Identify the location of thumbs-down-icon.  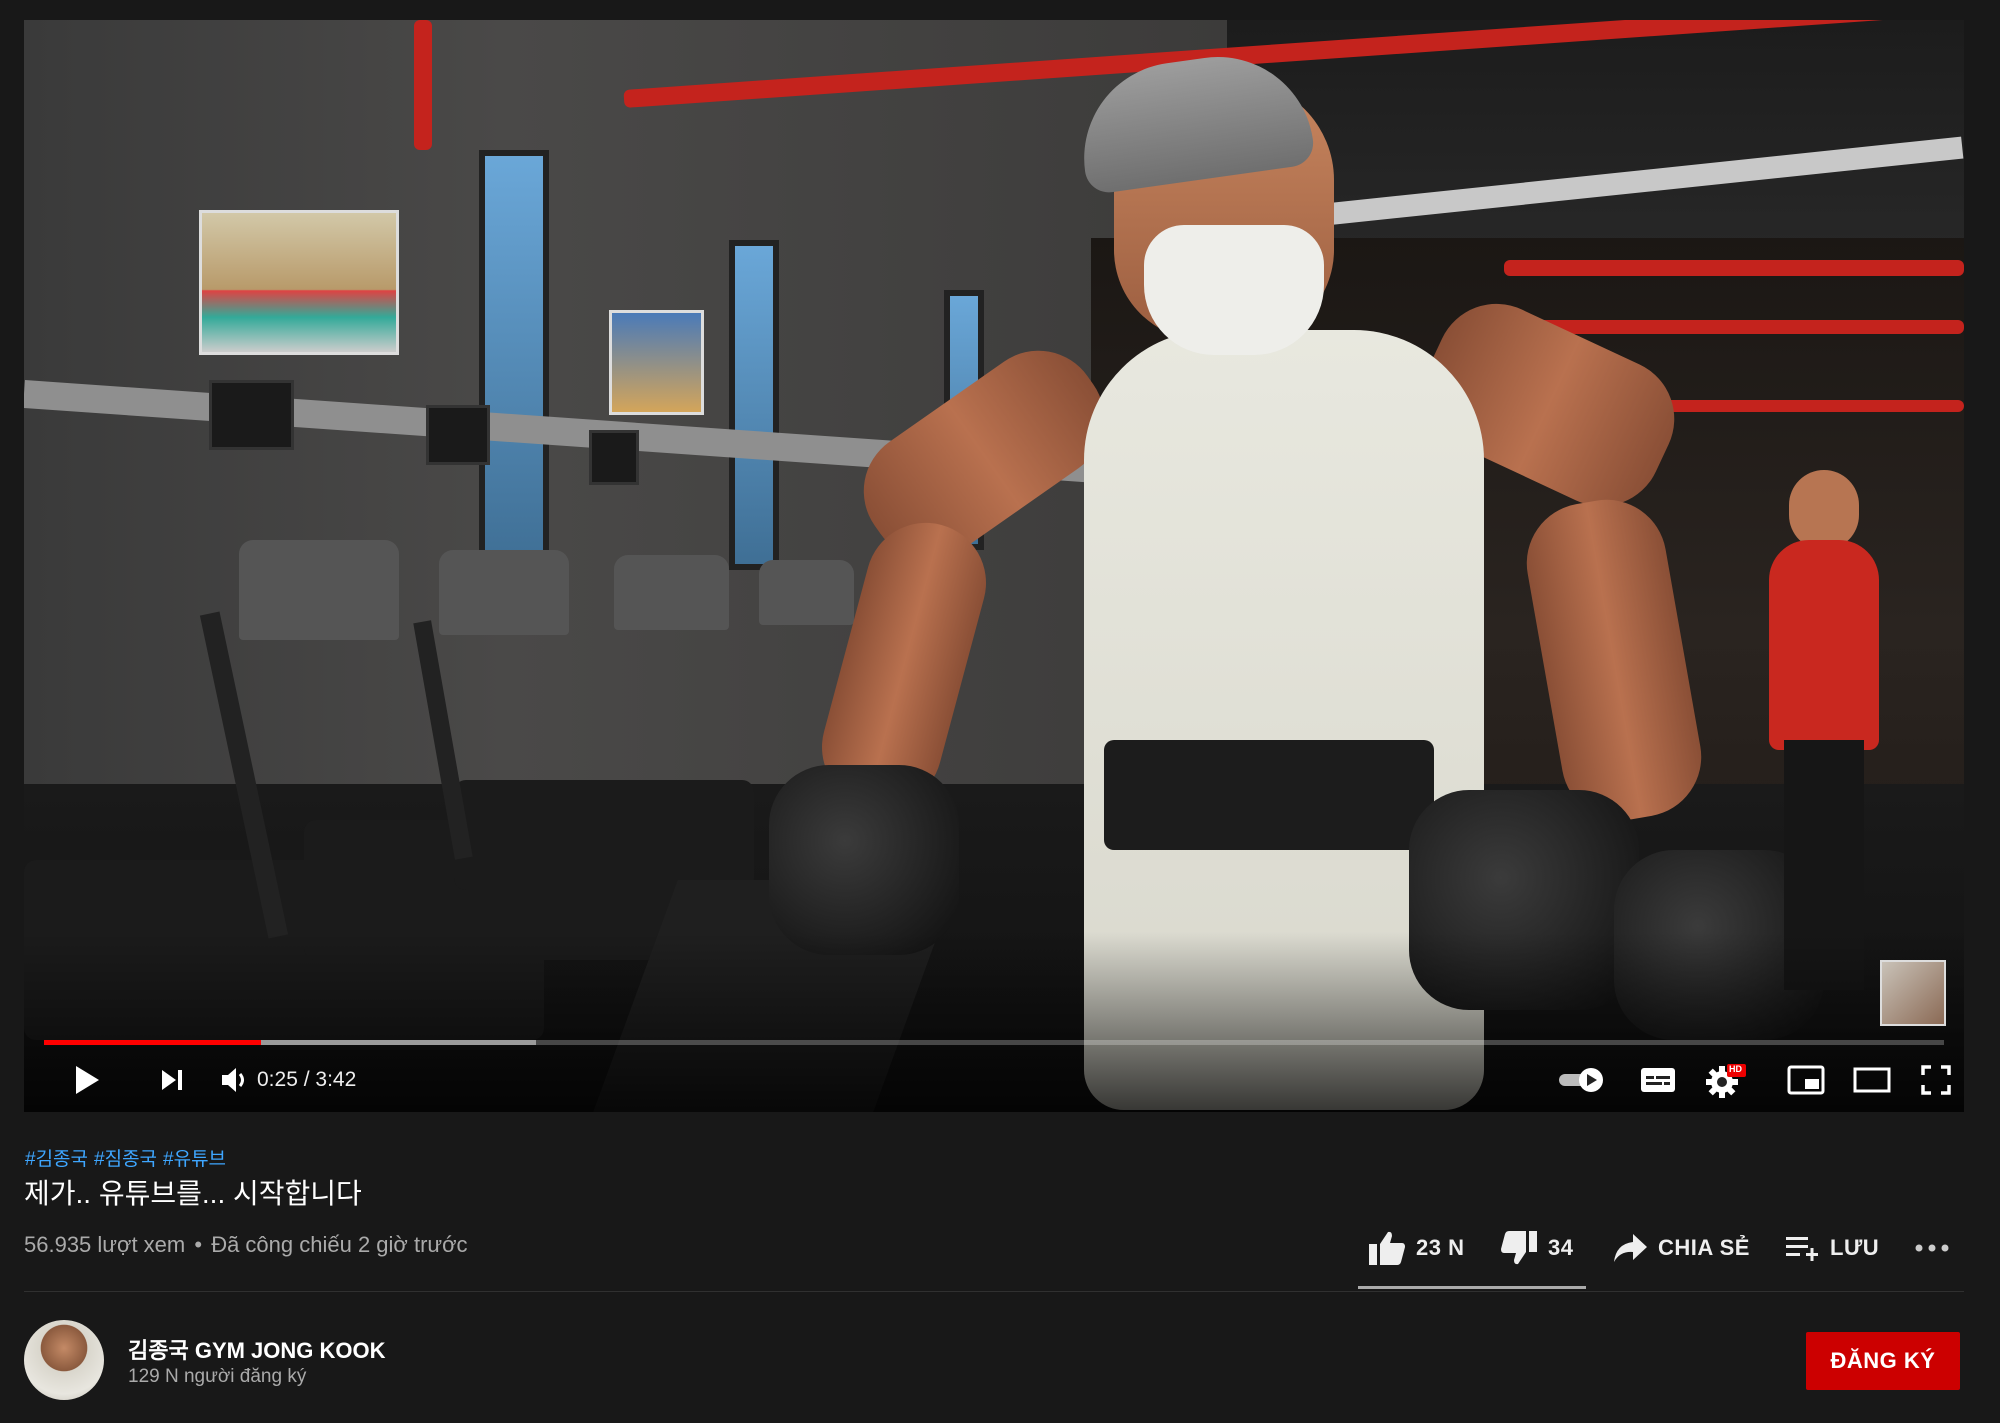
(1519, 1248).